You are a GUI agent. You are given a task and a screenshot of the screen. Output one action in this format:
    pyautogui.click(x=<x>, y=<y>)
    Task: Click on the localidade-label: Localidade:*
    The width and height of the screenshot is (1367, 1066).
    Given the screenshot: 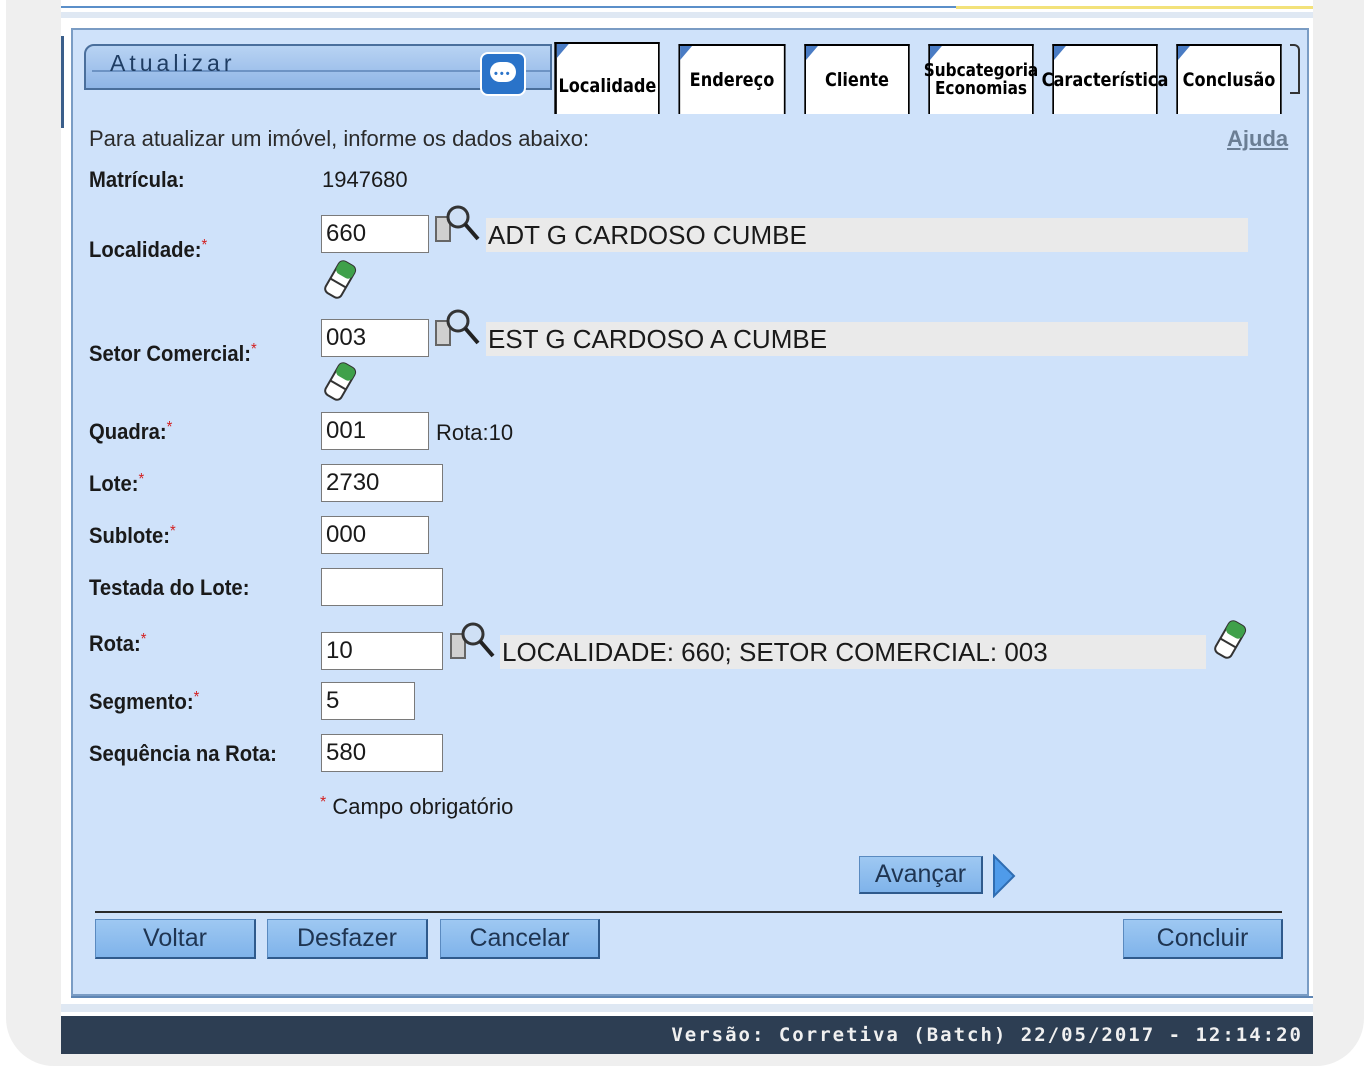 What is the action you would take?
    pyautogui.click(x=148, y=250)
    